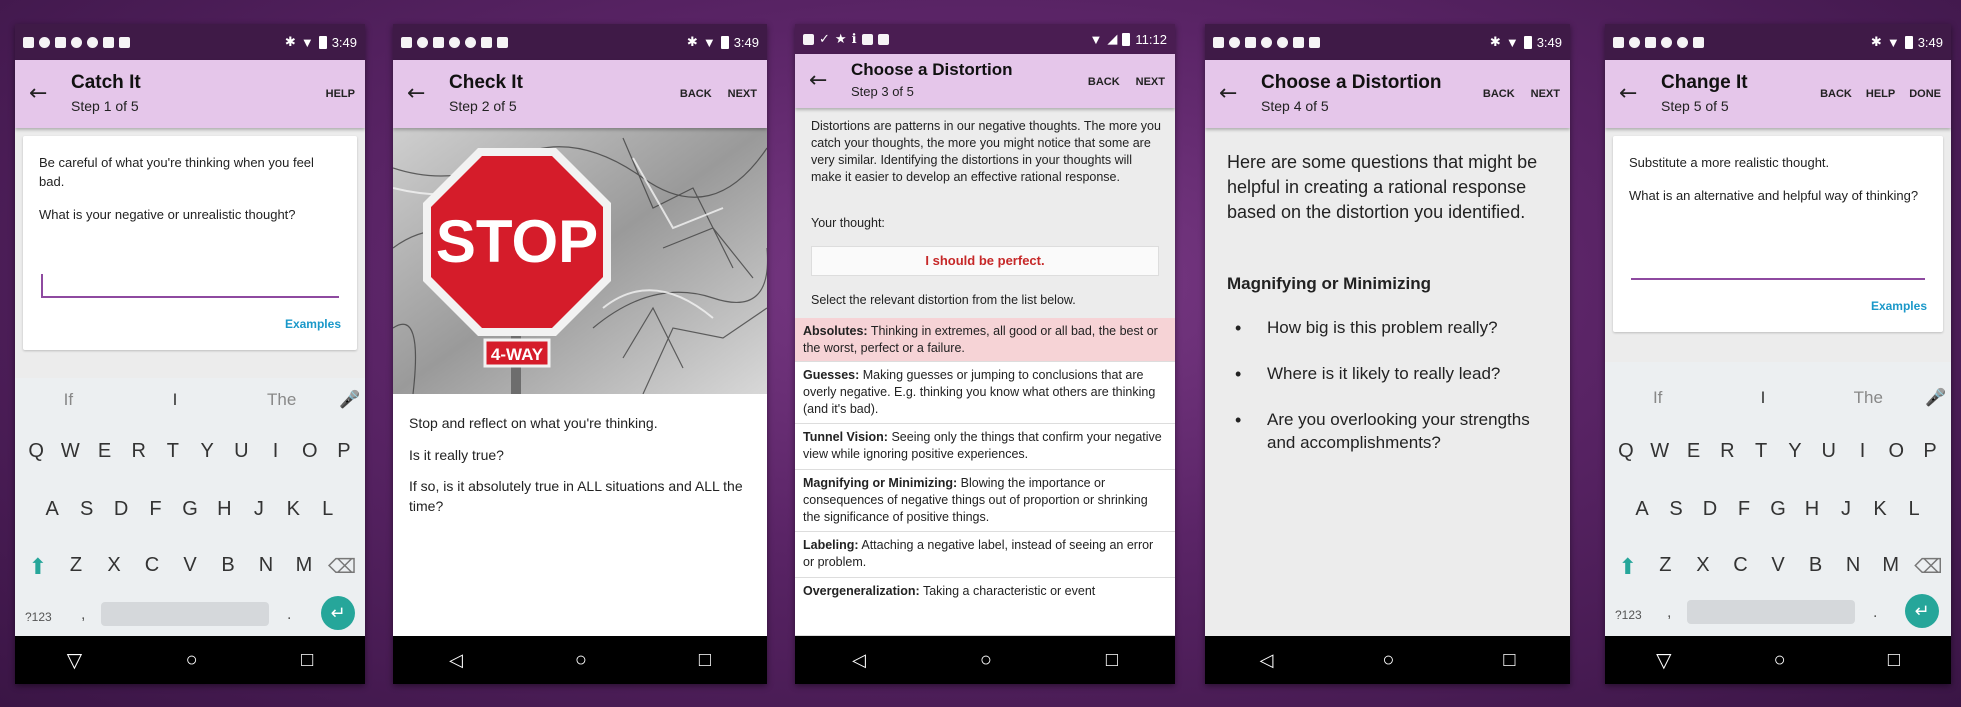 This screenshot has width=1961, height=707. I want to click on key: J, so click(259, 509).